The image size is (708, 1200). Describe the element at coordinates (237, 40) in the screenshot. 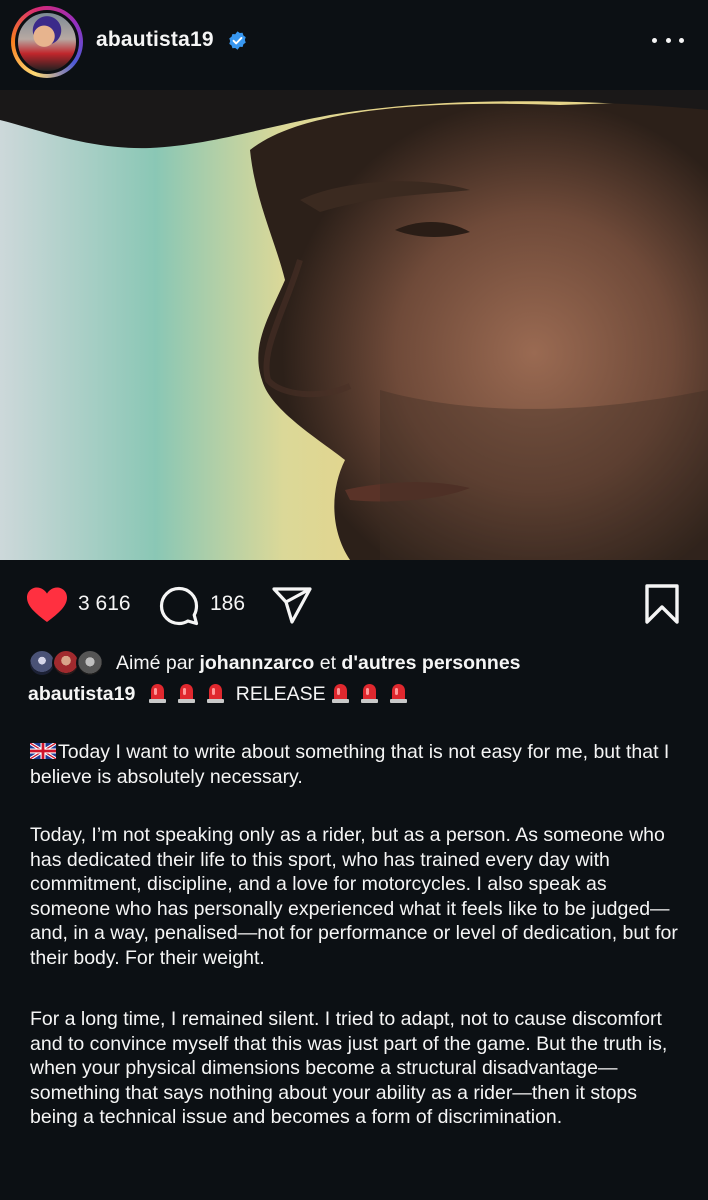

I see `verified-badge-icon` at that location.